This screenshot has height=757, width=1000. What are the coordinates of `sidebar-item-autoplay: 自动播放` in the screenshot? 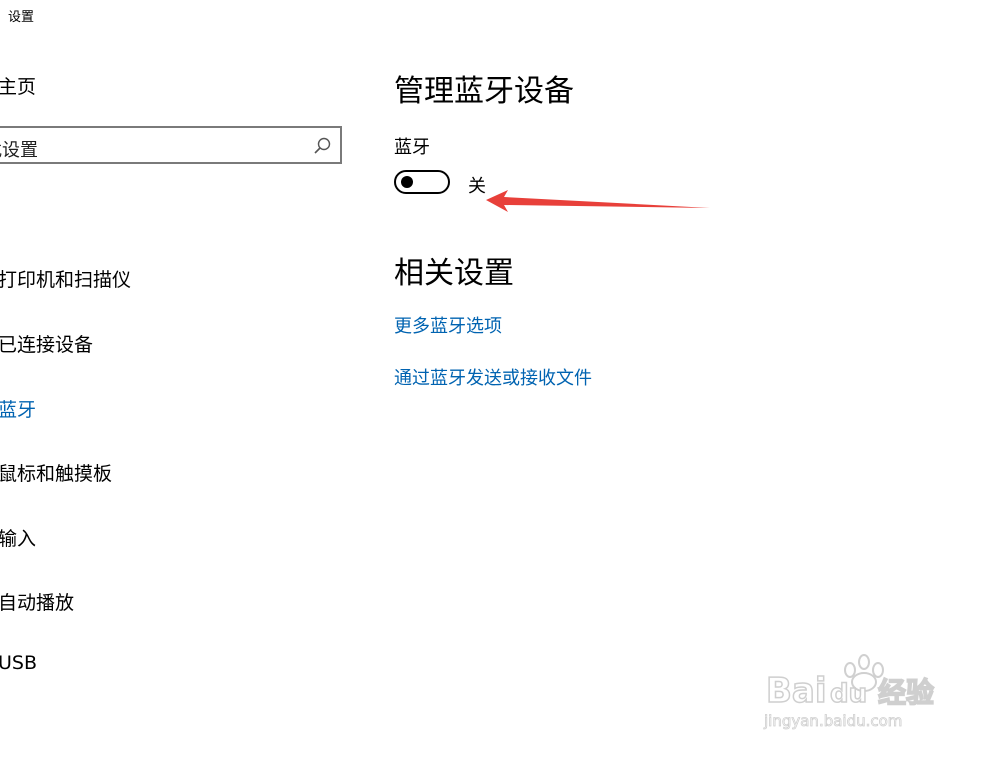 It's located at (37, 601).